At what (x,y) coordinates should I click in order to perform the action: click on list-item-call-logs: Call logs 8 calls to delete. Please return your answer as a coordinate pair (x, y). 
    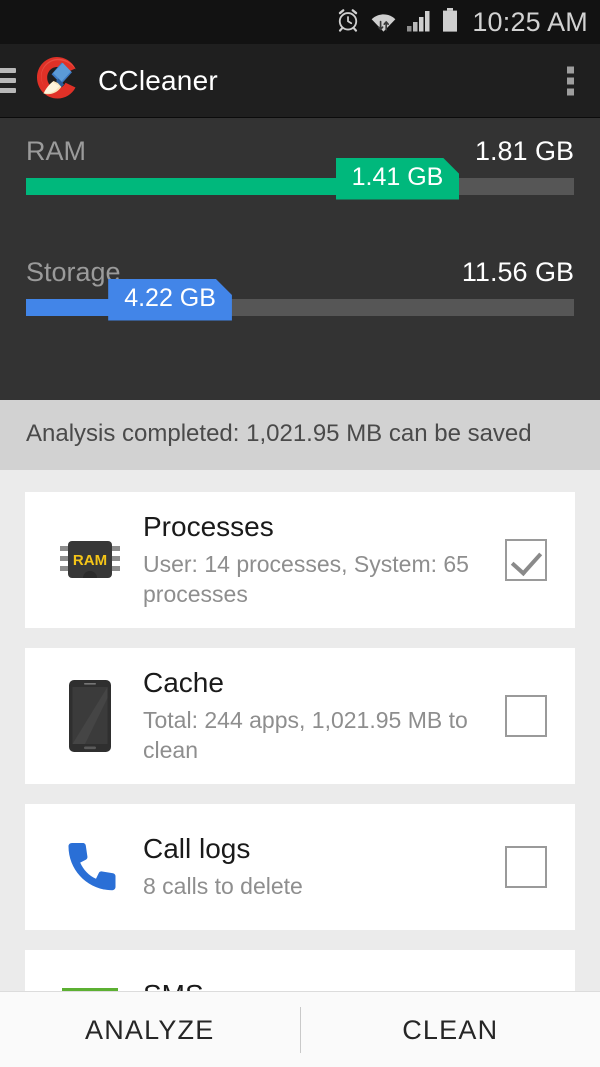
    Looking at the image, I should click on (300, 866).